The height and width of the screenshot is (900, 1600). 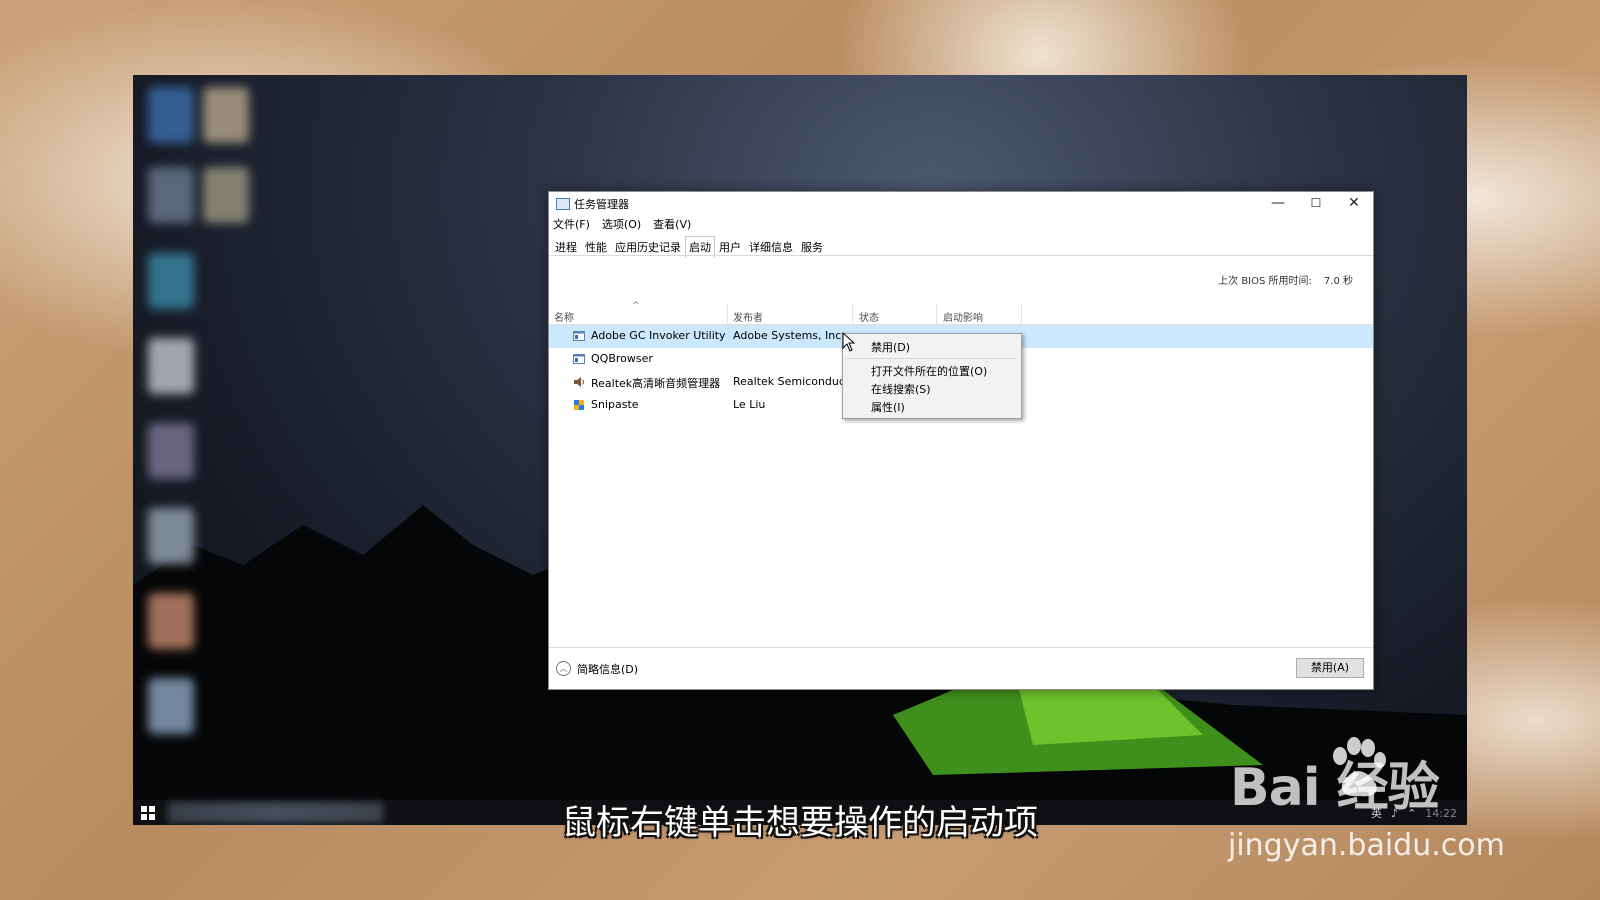 I want to click on column-status: 状态, so click(x=869, y=316).